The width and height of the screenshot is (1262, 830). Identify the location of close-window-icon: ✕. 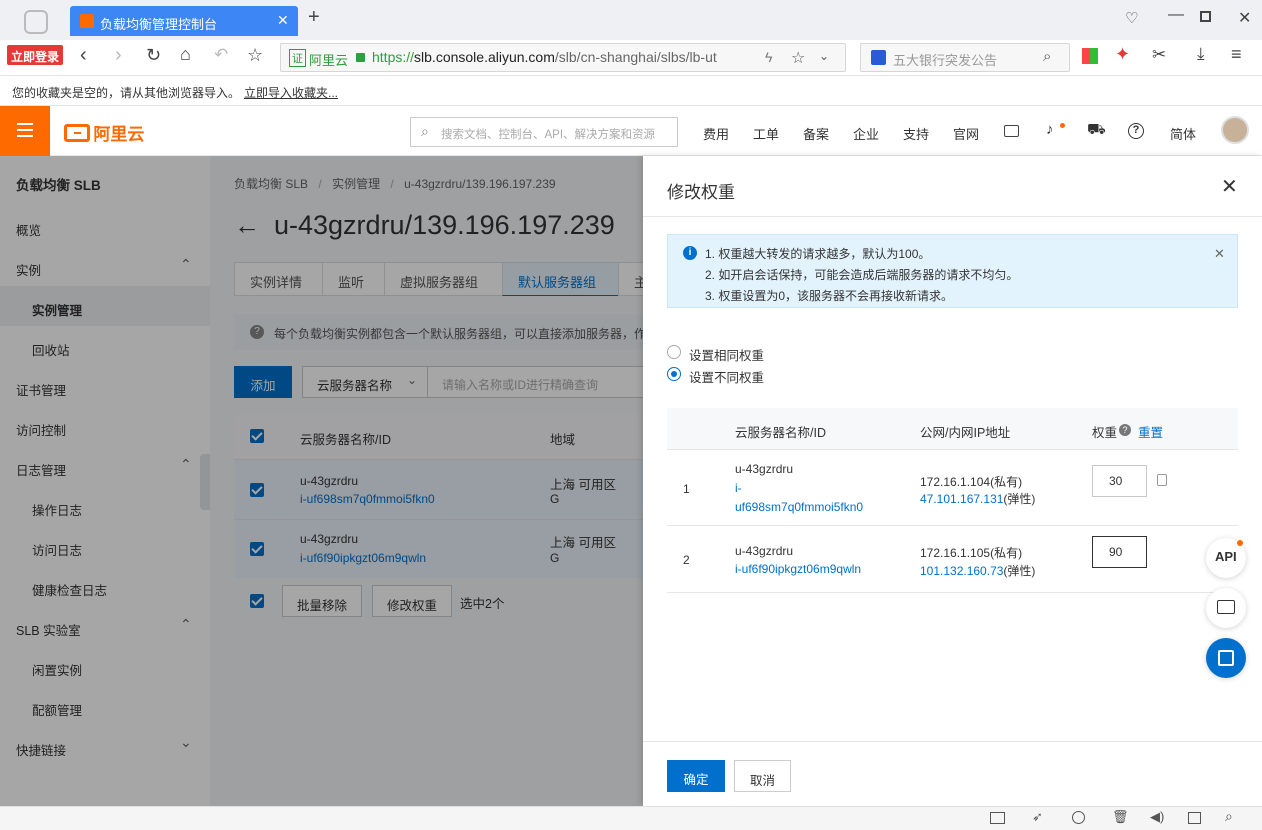
(1244, 18).